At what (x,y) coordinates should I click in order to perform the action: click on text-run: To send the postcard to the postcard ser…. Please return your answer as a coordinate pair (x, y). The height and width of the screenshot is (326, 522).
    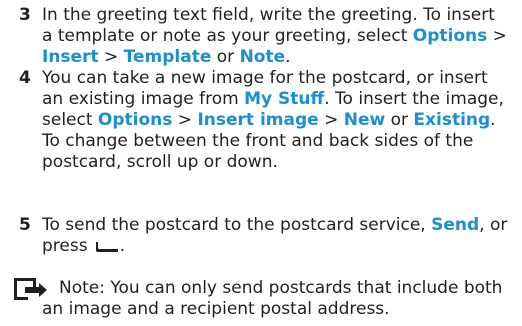
    Looking at the image, I should click on (237, 225).